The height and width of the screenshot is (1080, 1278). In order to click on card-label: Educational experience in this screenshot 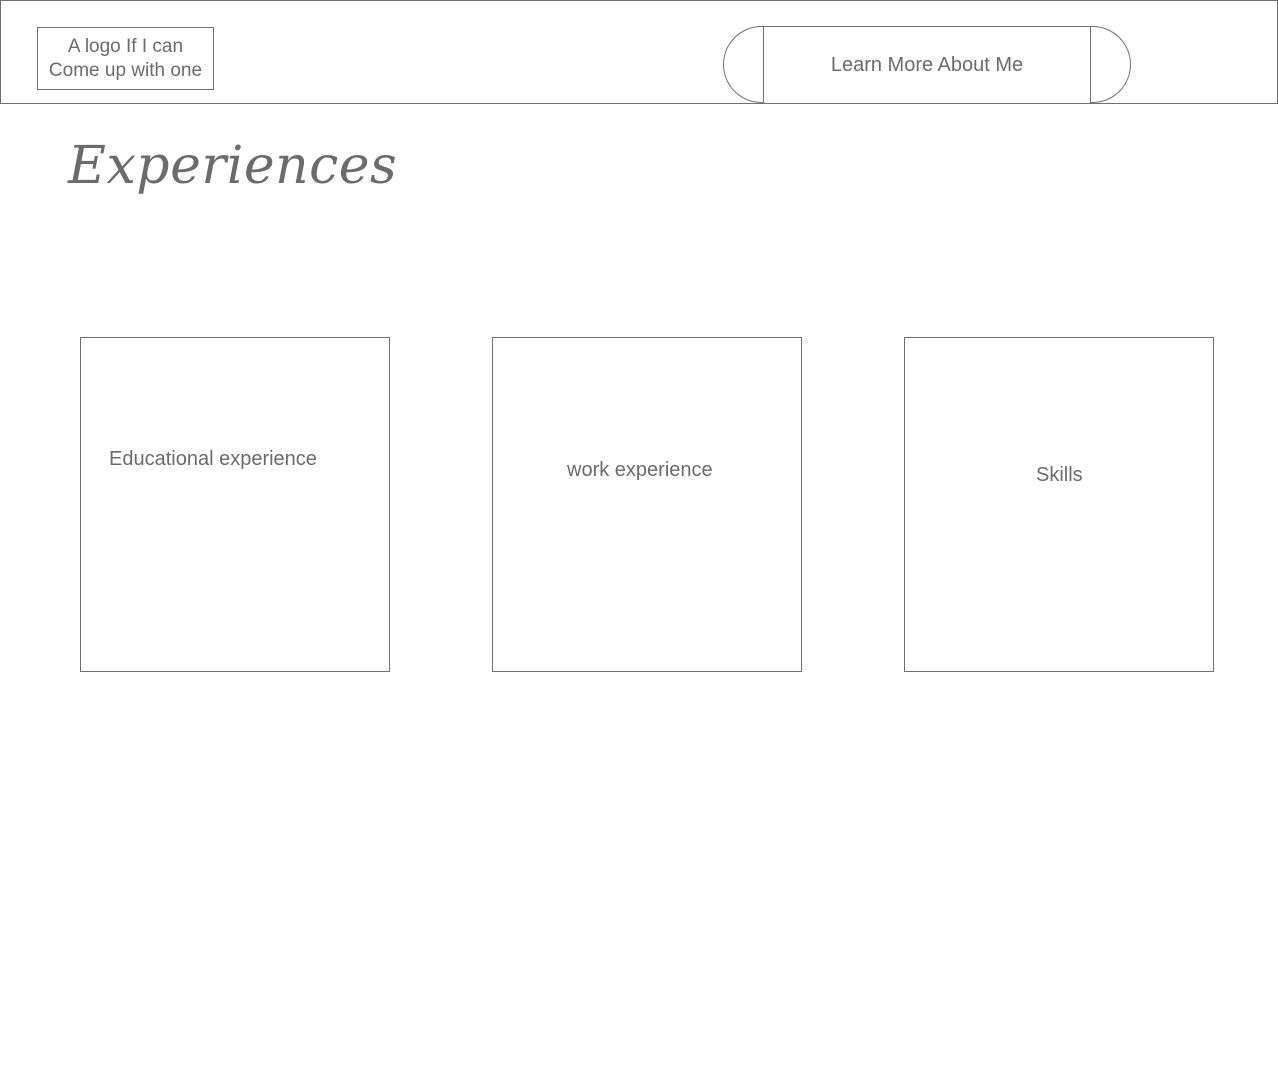, I will do `click(213, 459)`.